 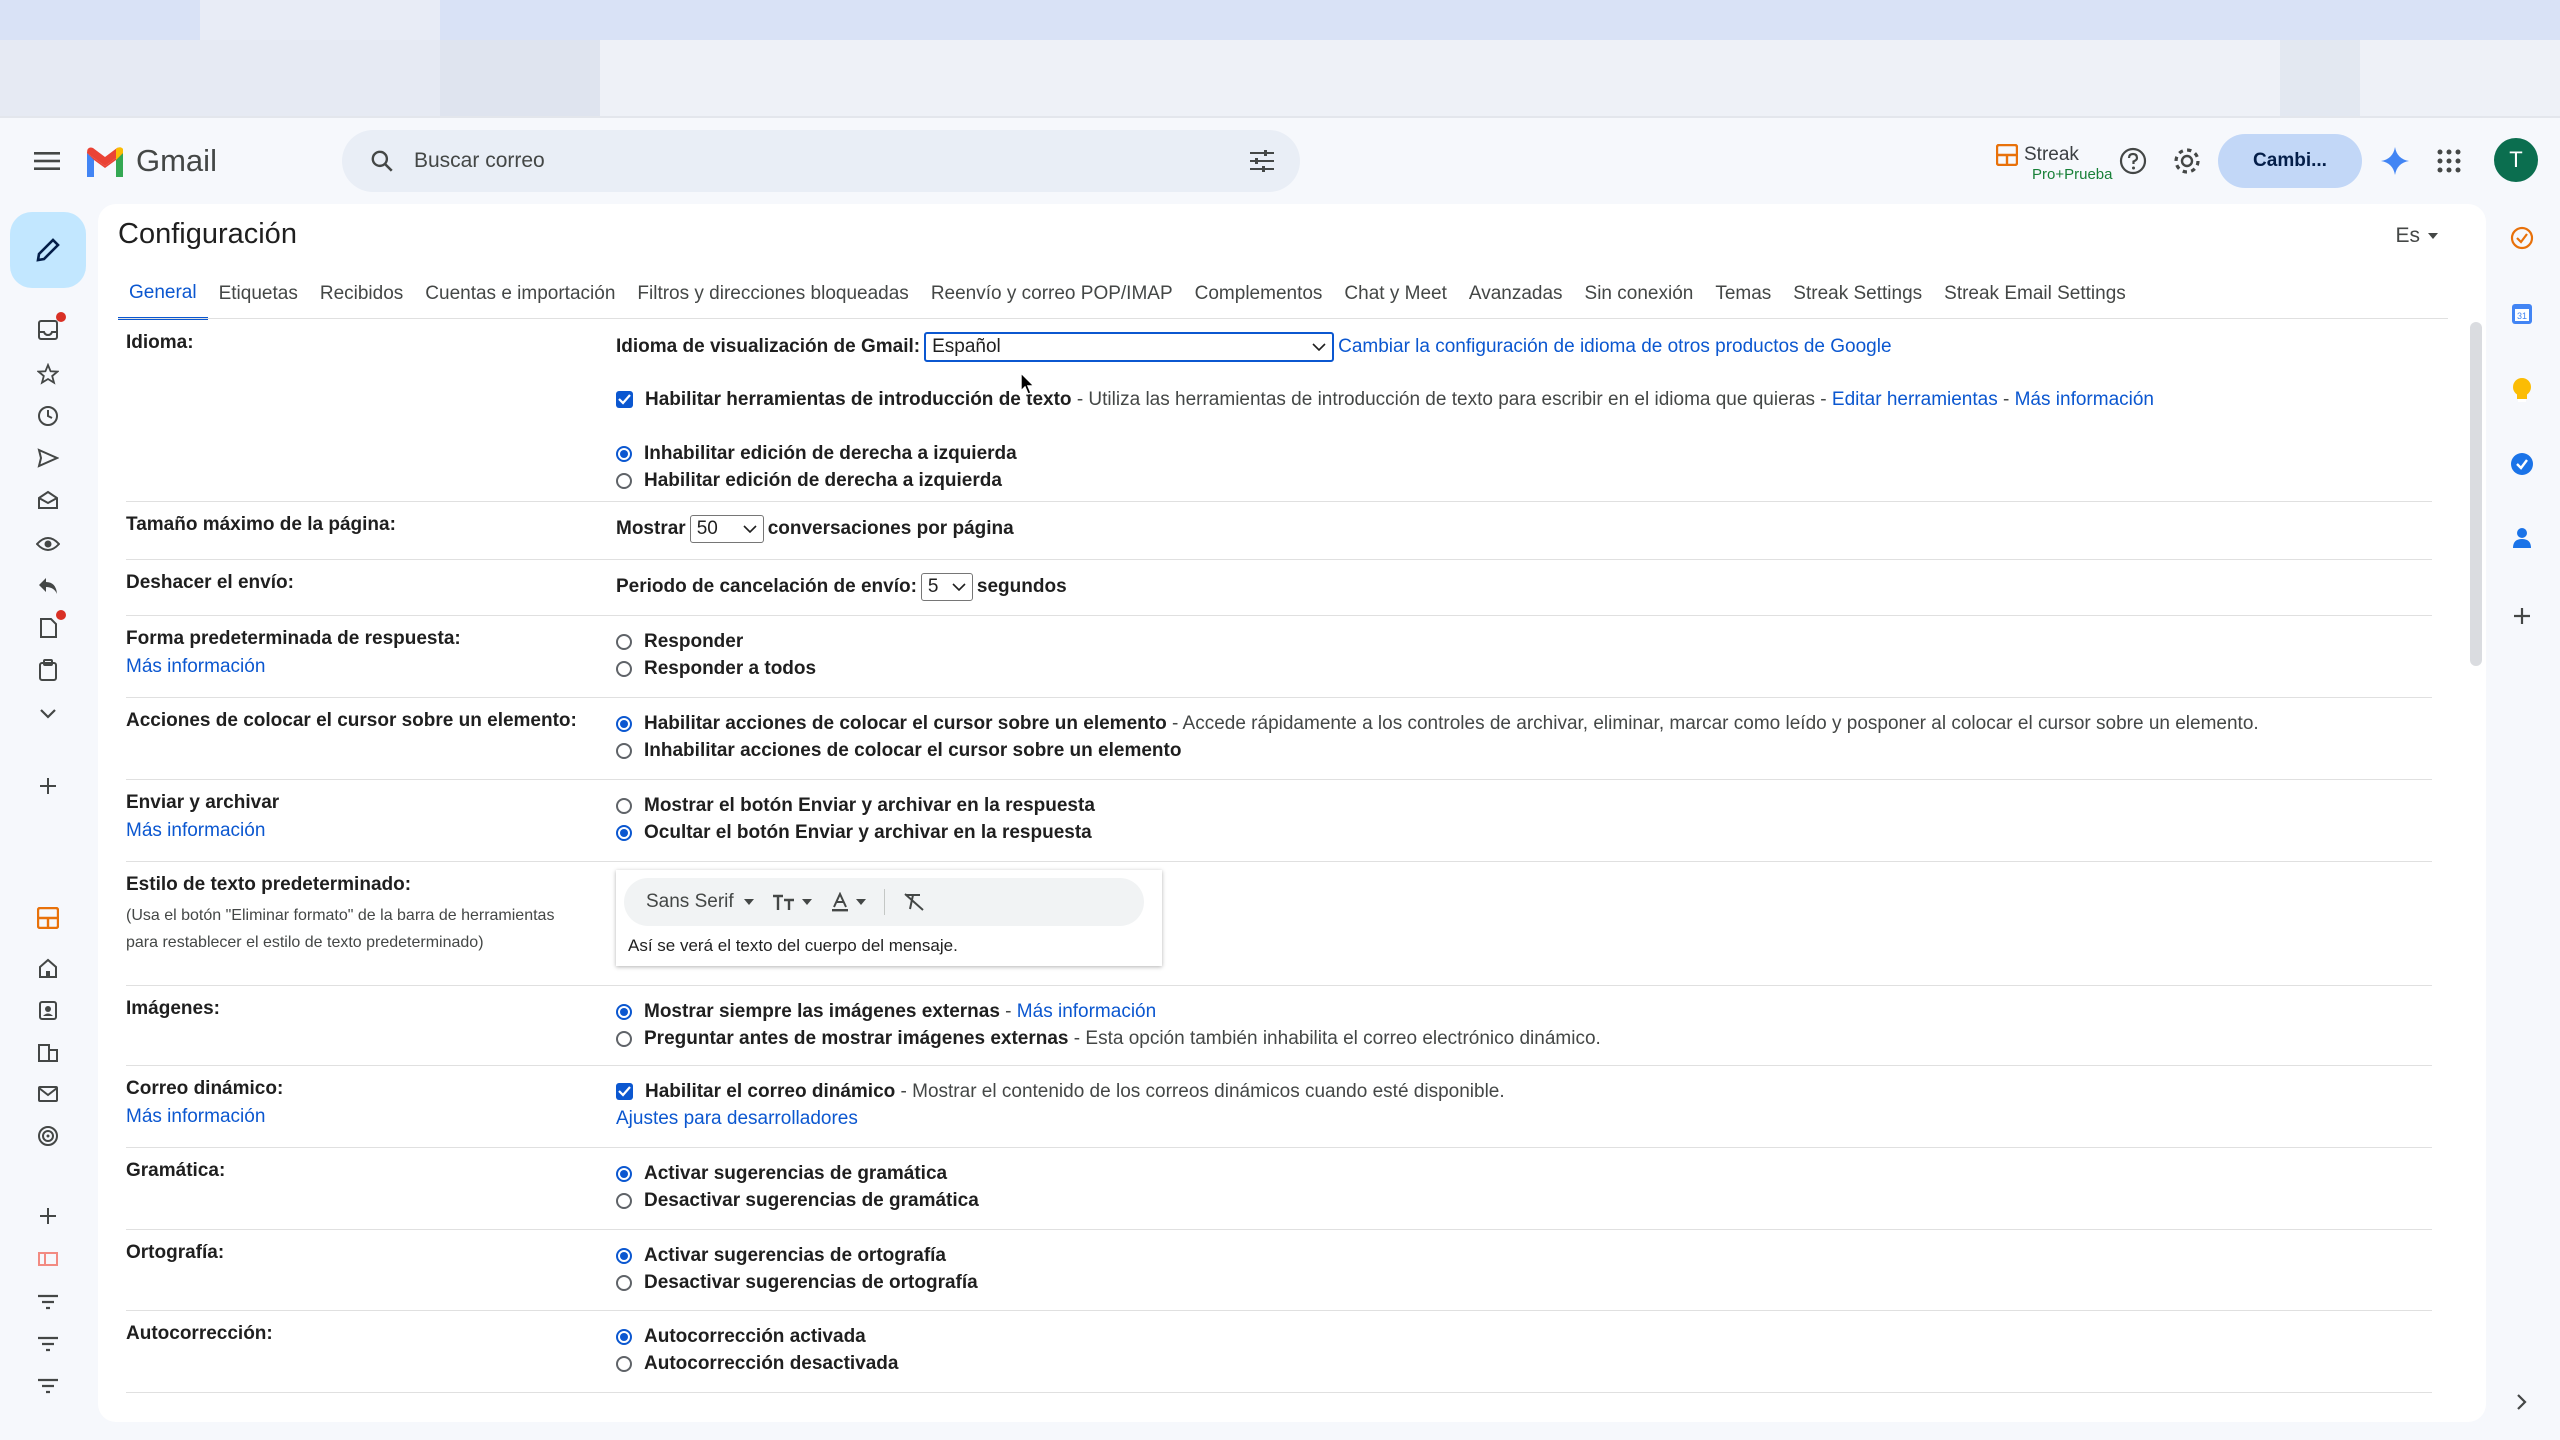 What do you see at coordinates (2522, 464) in the screenshot?
I see `tasks-button` at bounding box center [2522, 464].